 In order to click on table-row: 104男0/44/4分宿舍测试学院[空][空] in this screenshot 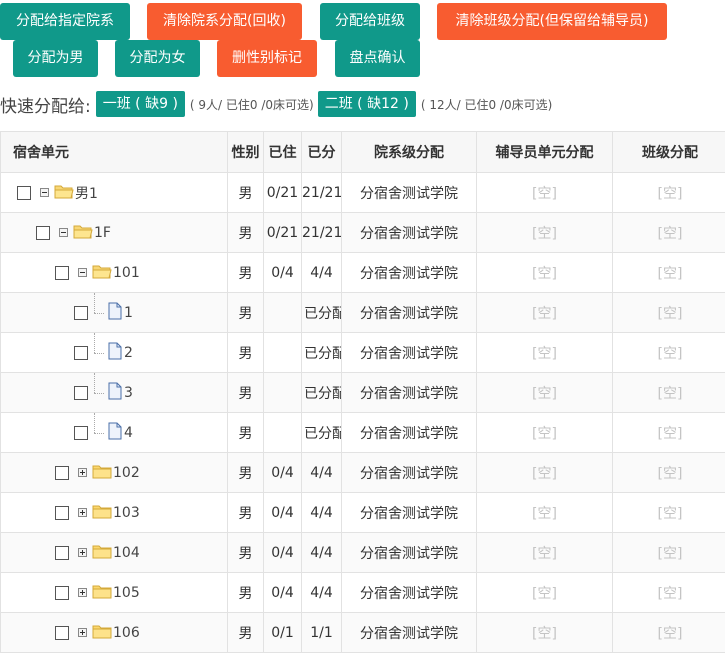, I will do `click(363, 553)`.